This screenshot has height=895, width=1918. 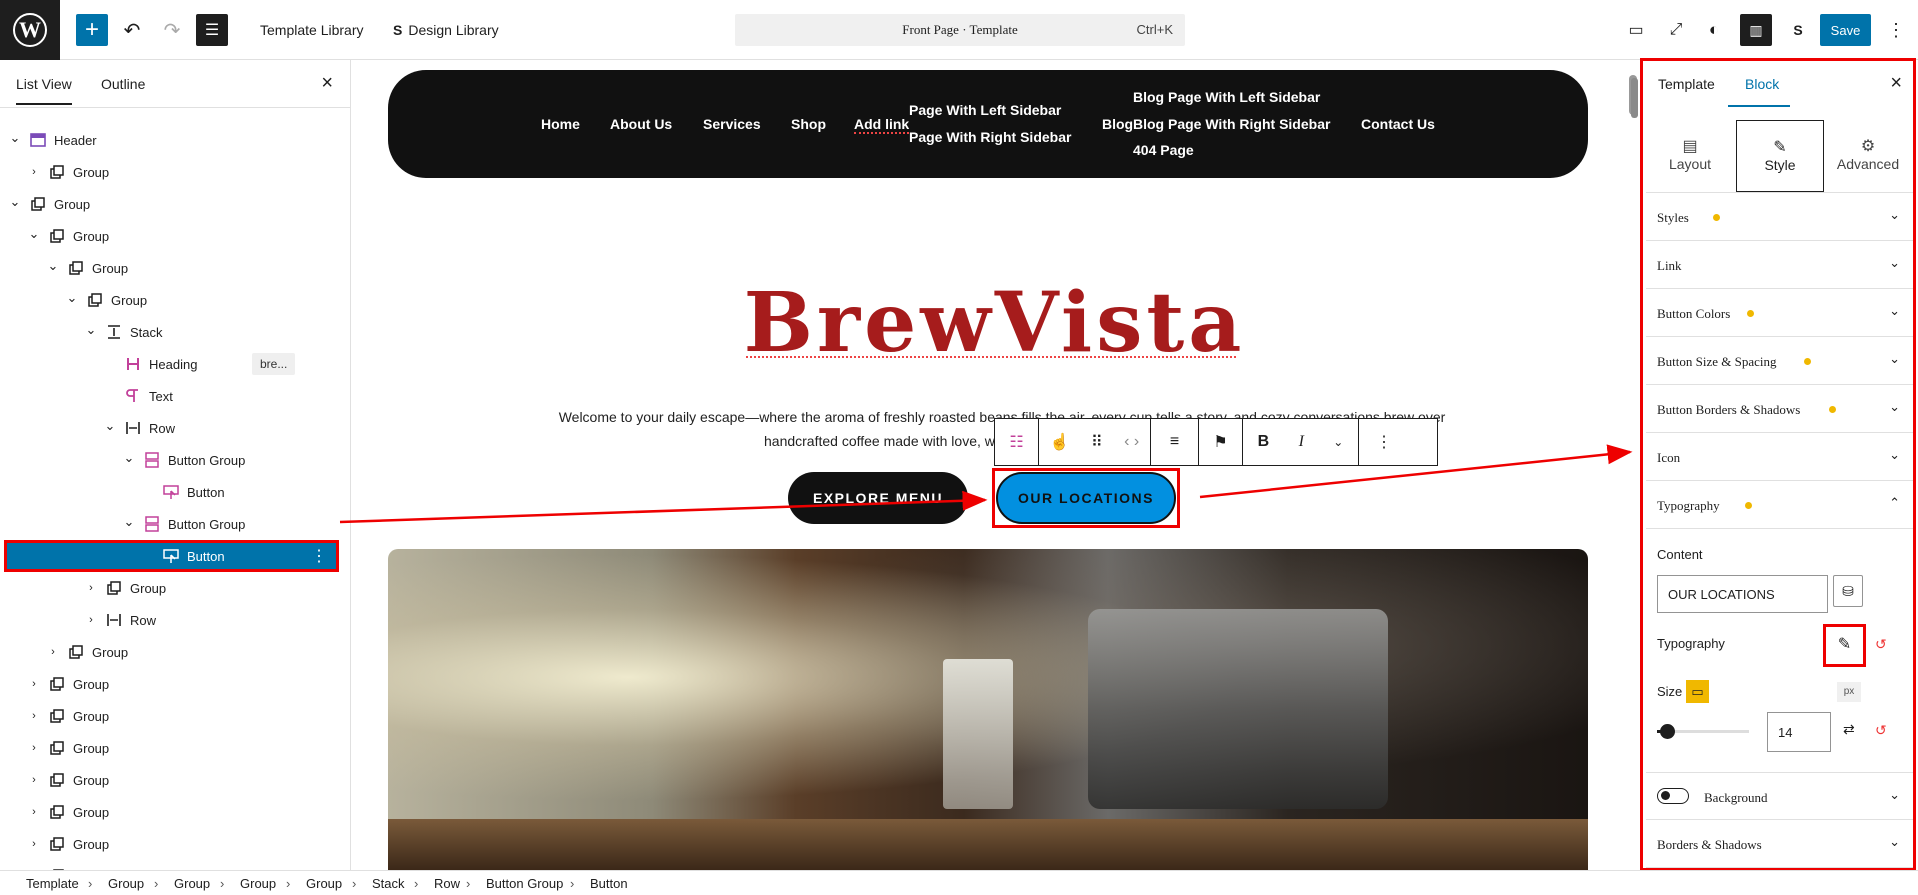 What do you see at coordinates (524, 883) in the screenshot?
I see `breadcrumb-item: Button Group` at bounding box center [524, 883].